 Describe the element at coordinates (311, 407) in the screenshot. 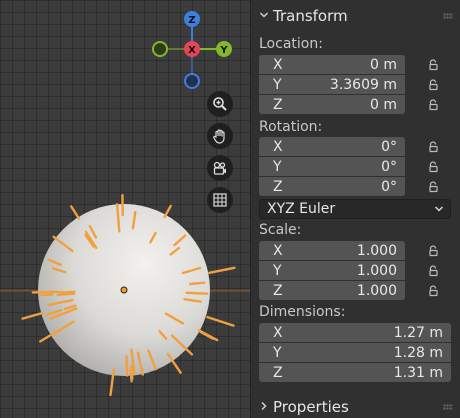

I see `properties-header-label: Properties` at that location.